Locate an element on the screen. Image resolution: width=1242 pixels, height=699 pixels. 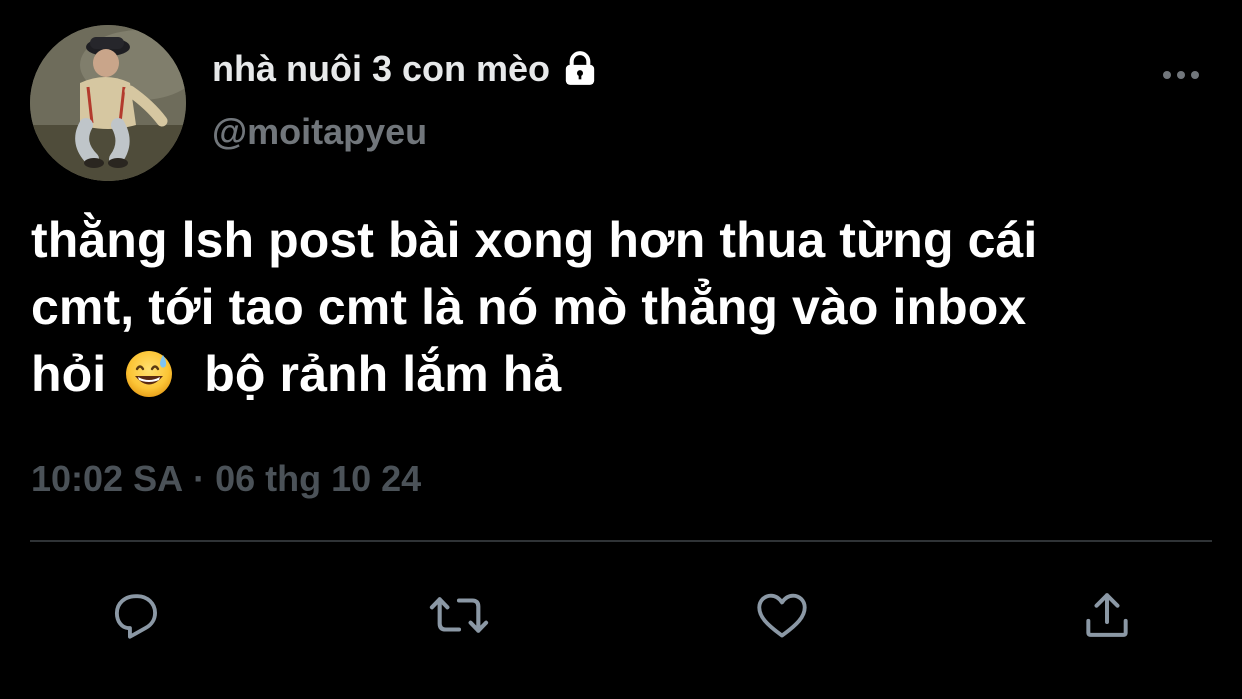
retweet-button is located at coordinates (459, 615).